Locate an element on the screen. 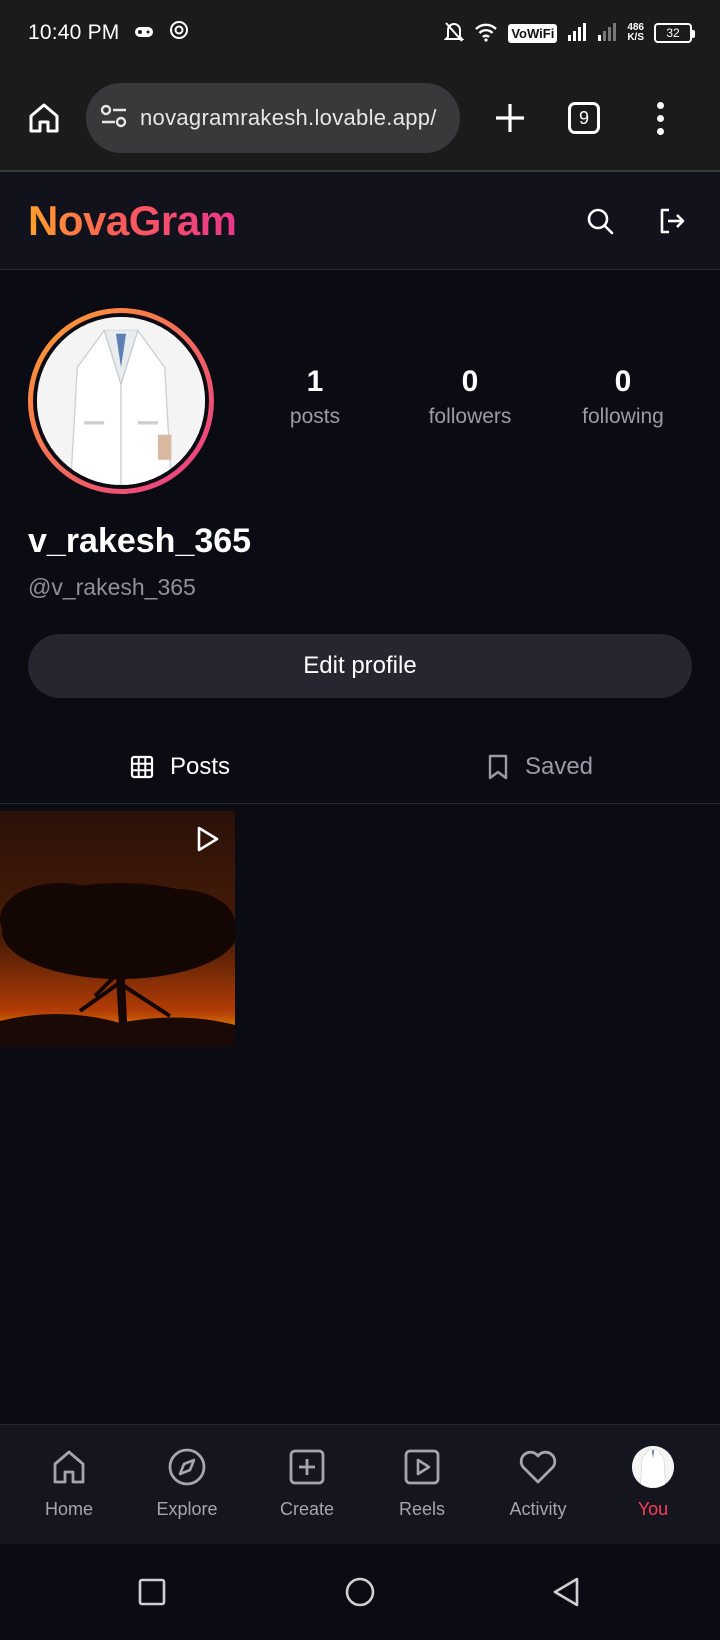 Image resolution: width=720 pixels, height=1640 pixels. stat-following: 0 following is located at coordinates (623, 397).